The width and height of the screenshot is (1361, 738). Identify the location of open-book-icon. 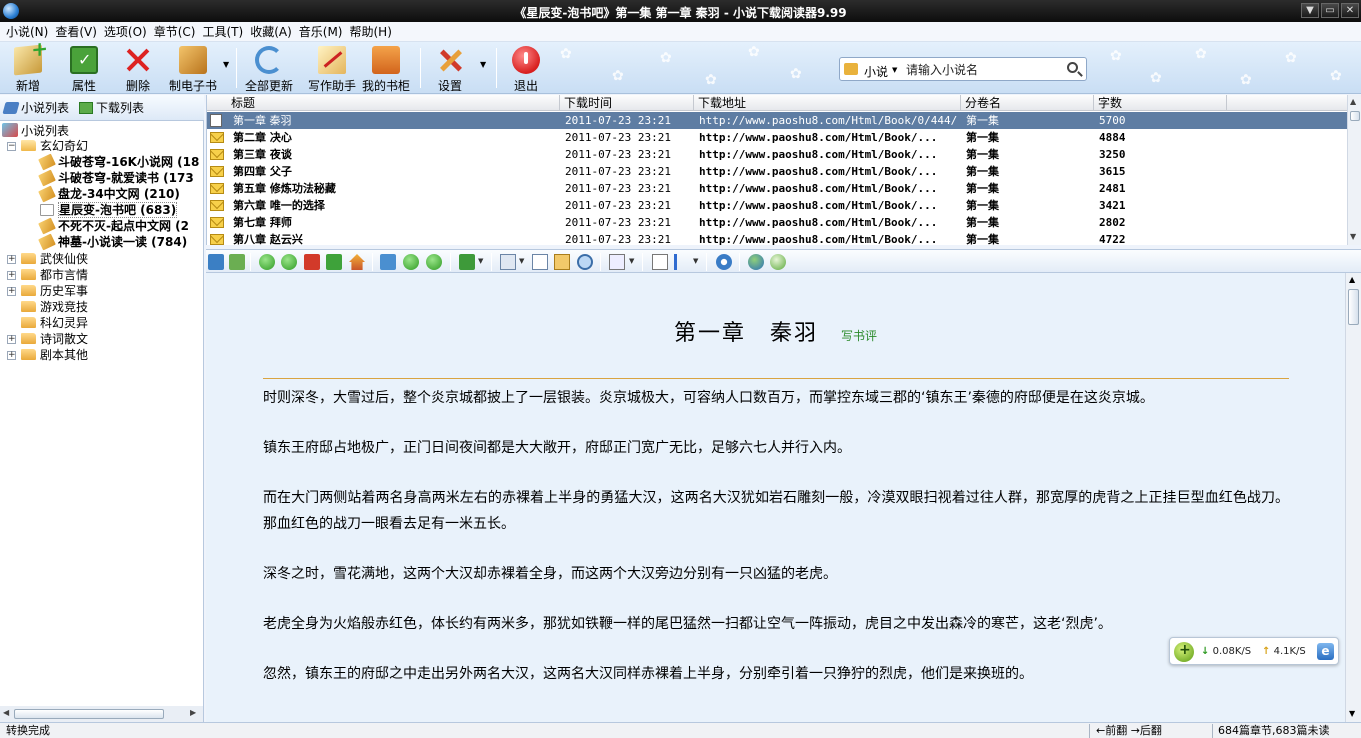
(237, 262).